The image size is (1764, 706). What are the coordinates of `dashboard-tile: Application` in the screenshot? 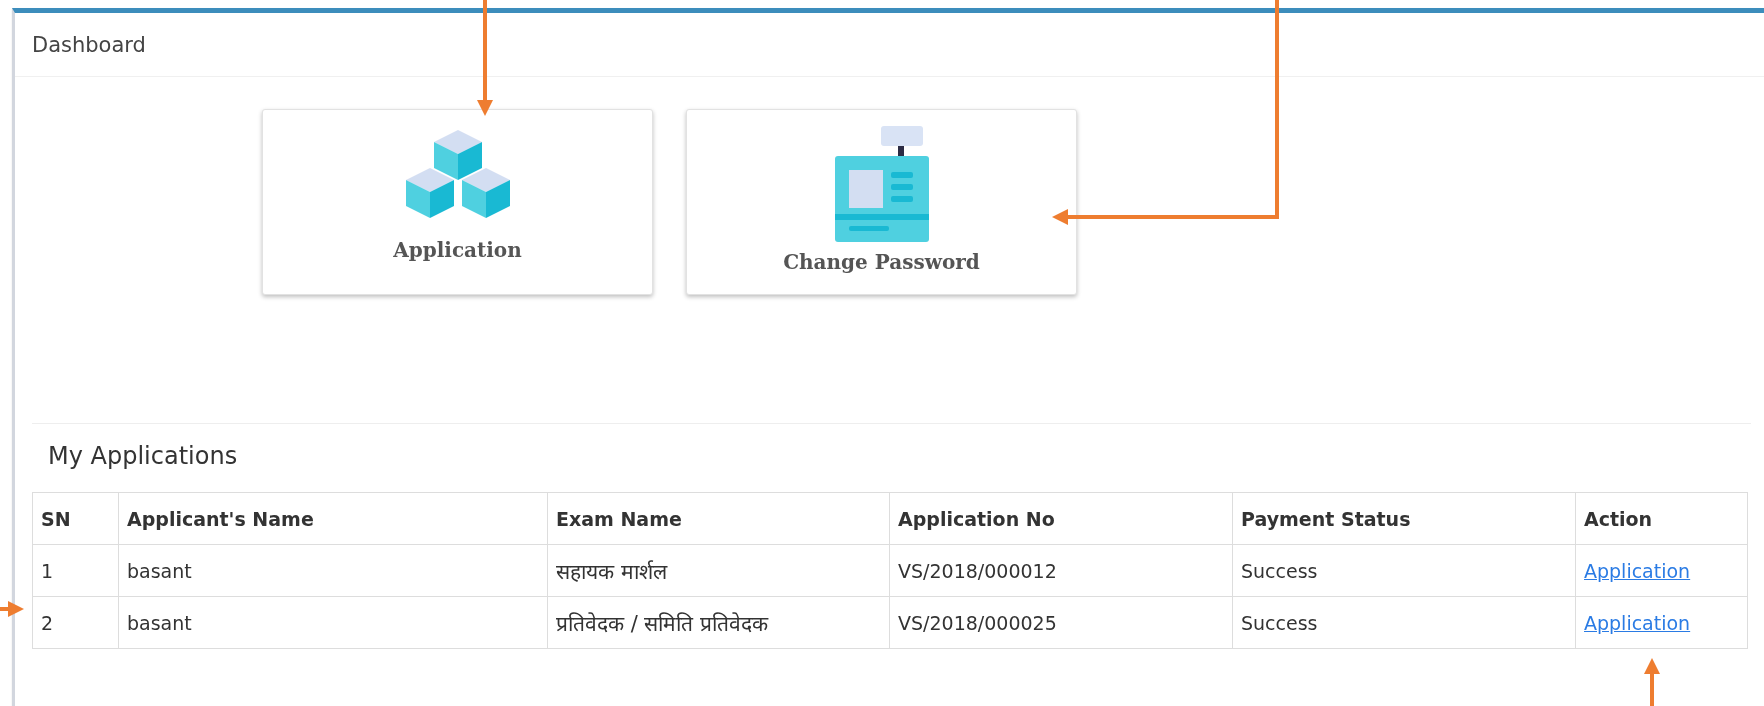 It's located at (457, 202).